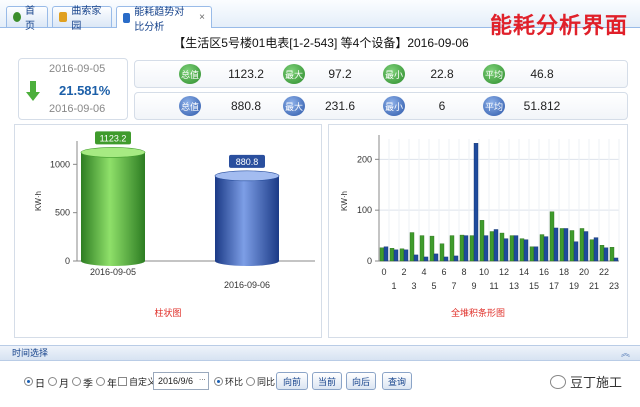 Image resolution: width=640 pixels, height=407 pixels. I want to click on tab-home: 首页, so click(27, 19).